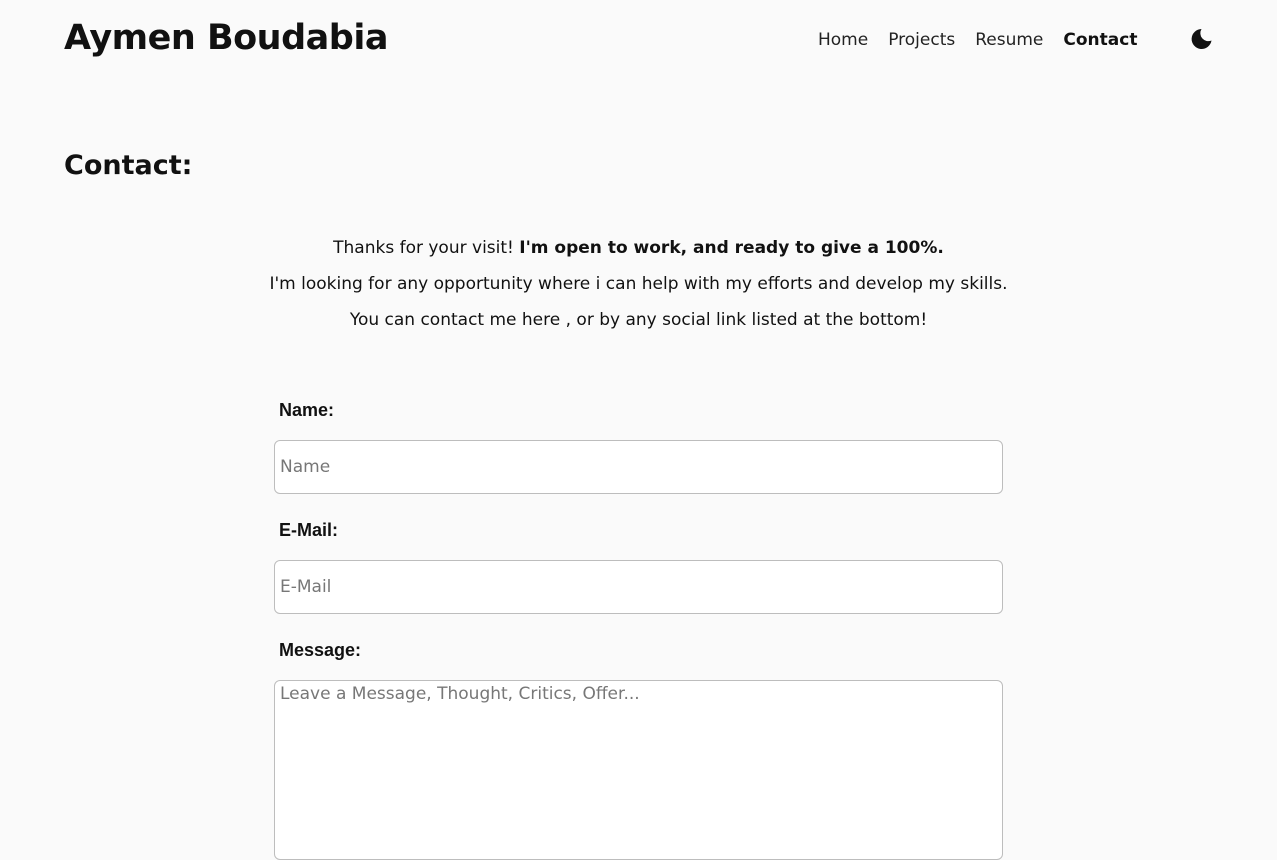 This screenshot has width=1277, height=860. What do you see at coordinates (426, 248) in the screenshot?
I see `intro-thanks-text: Thanks for your visit!` at bounding box center [426, 248].